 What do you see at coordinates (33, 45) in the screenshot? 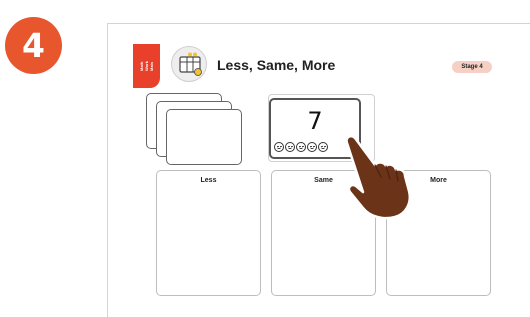
I see `step-number-badge: 4` at bounding box center [33, 45].